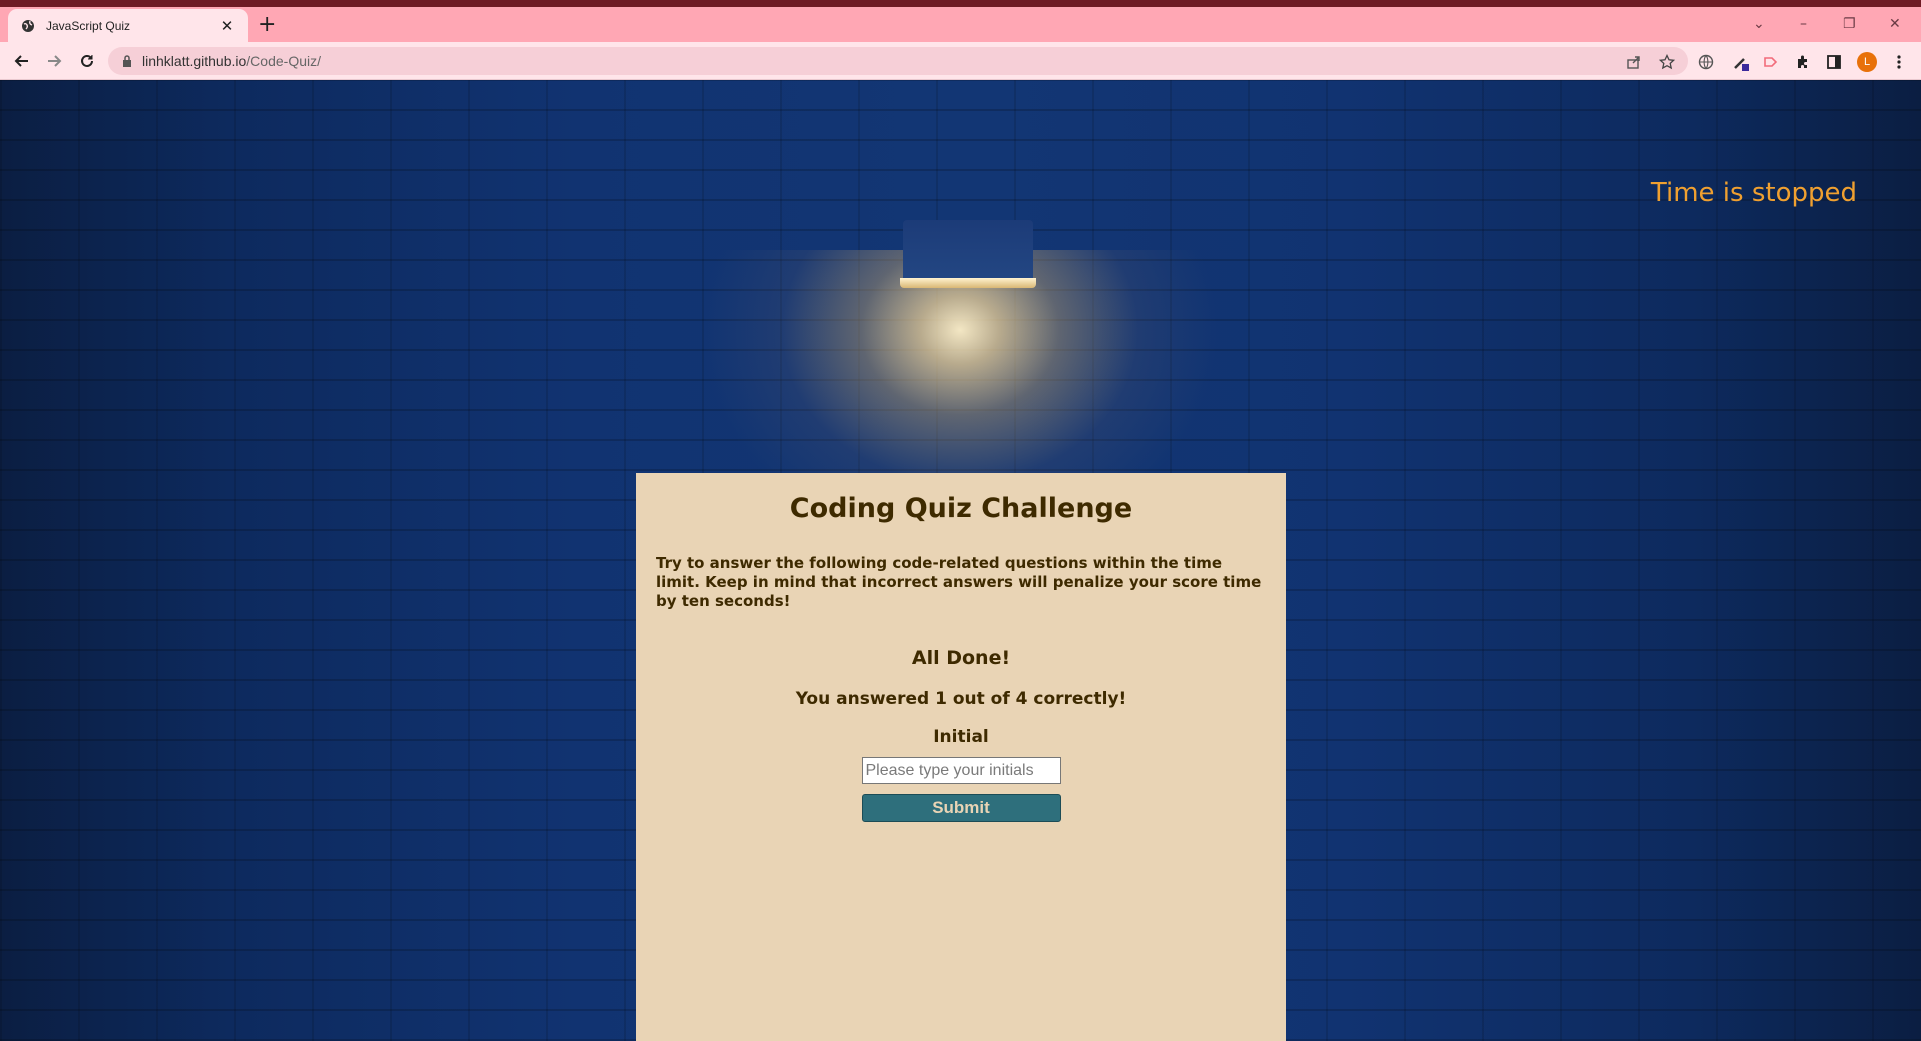 The image size is (1921, 1041). Describe the element at coordinates (28, 26) in the screenshot. I see `globe-icon` at that location.